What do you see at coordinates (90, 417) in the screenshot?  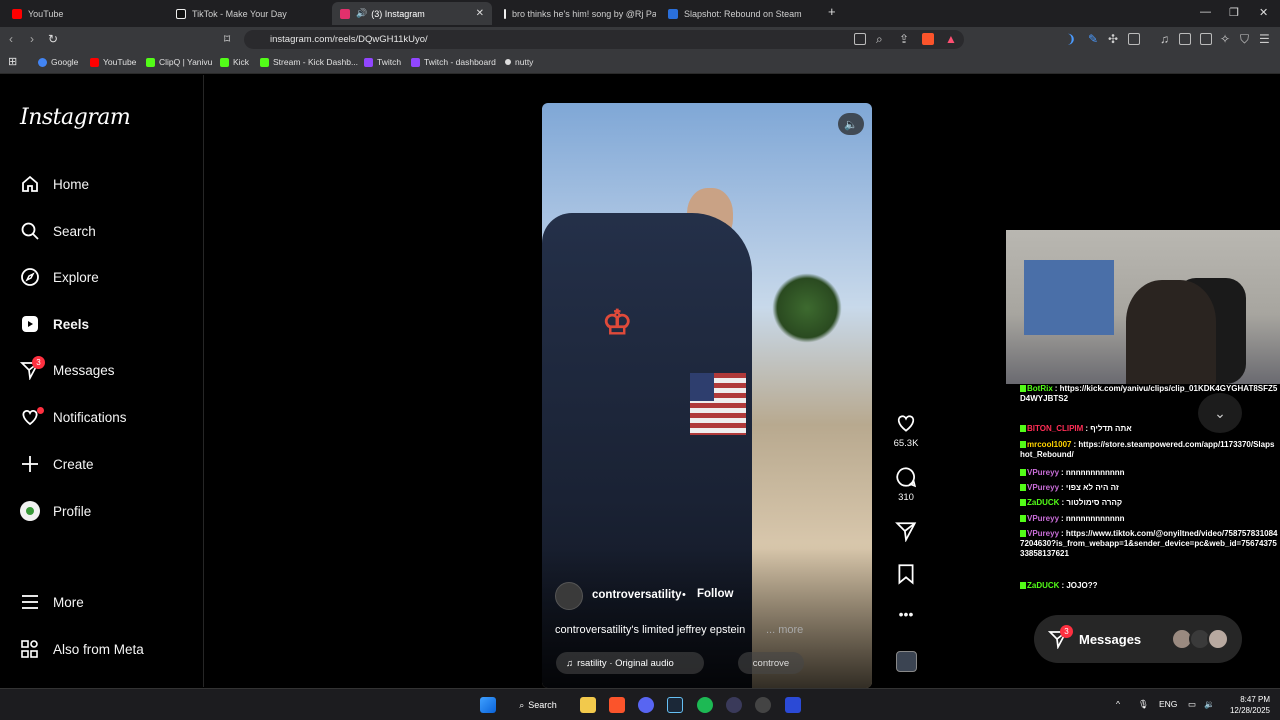 I see `nav-label: Notifications` at bounding box center [90, 417].